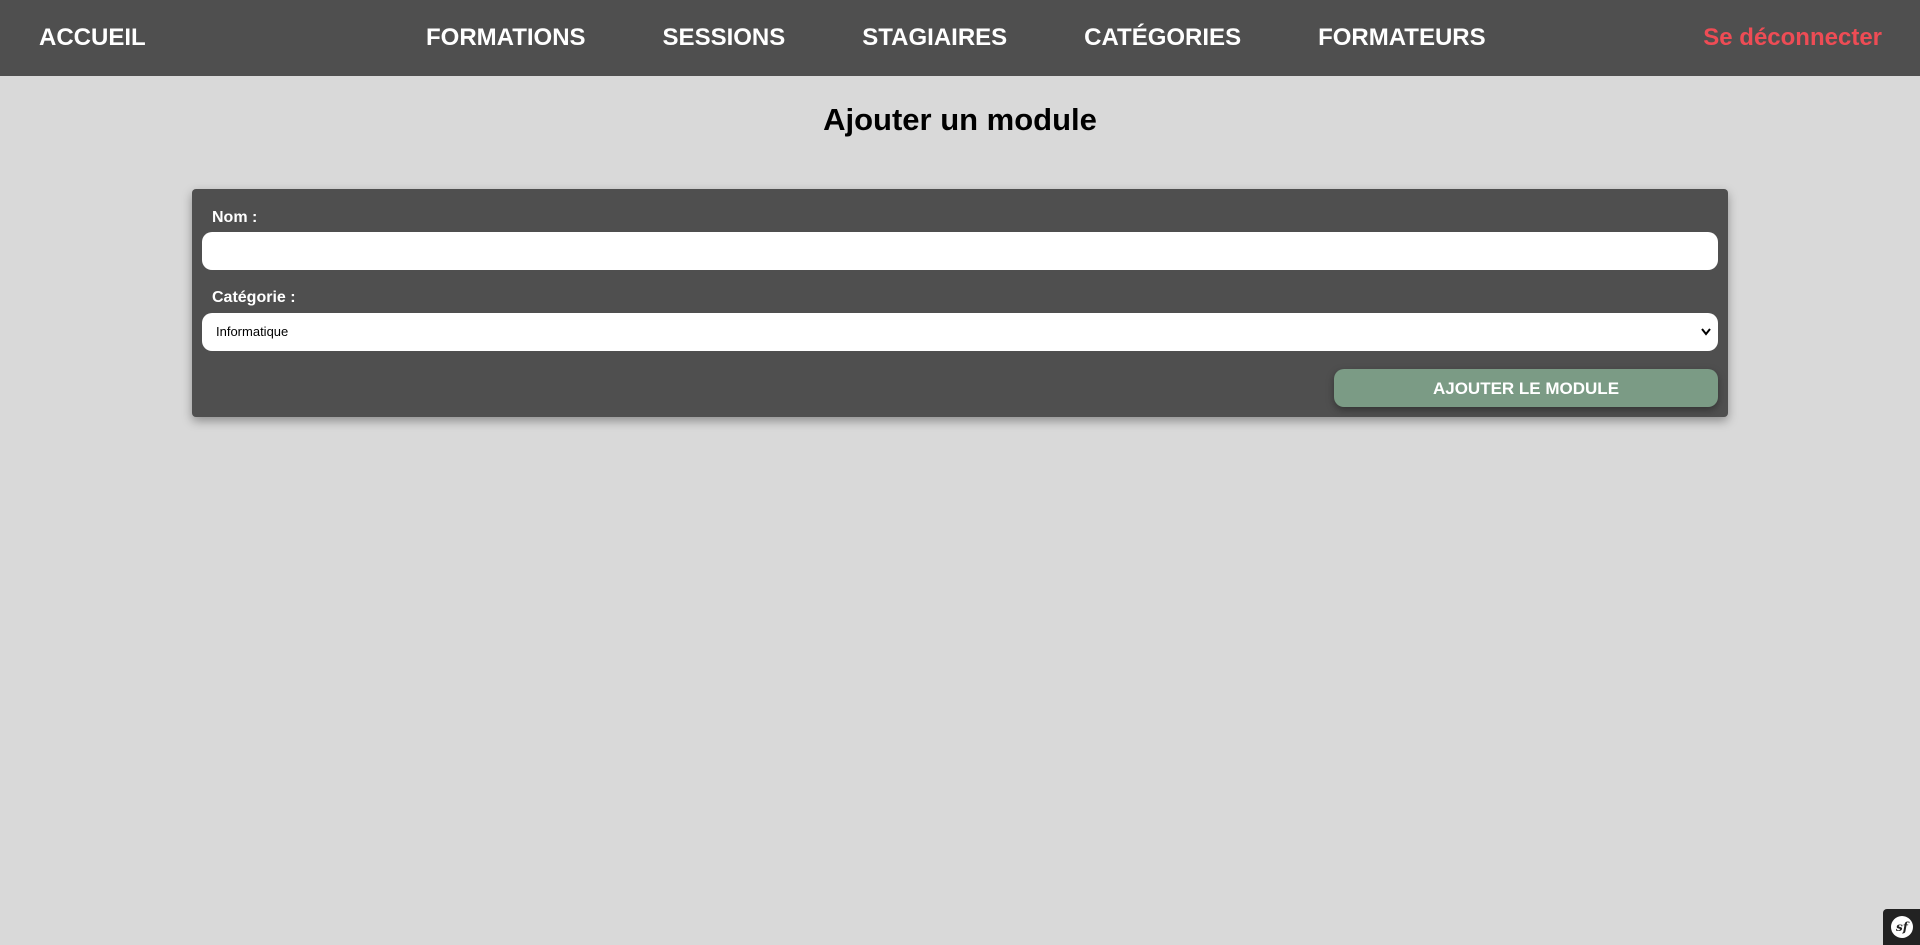 The width and height of the screenshot is (1920, 945). I want to click on nav-home-link: ACCUEIL, so click(92, 38).